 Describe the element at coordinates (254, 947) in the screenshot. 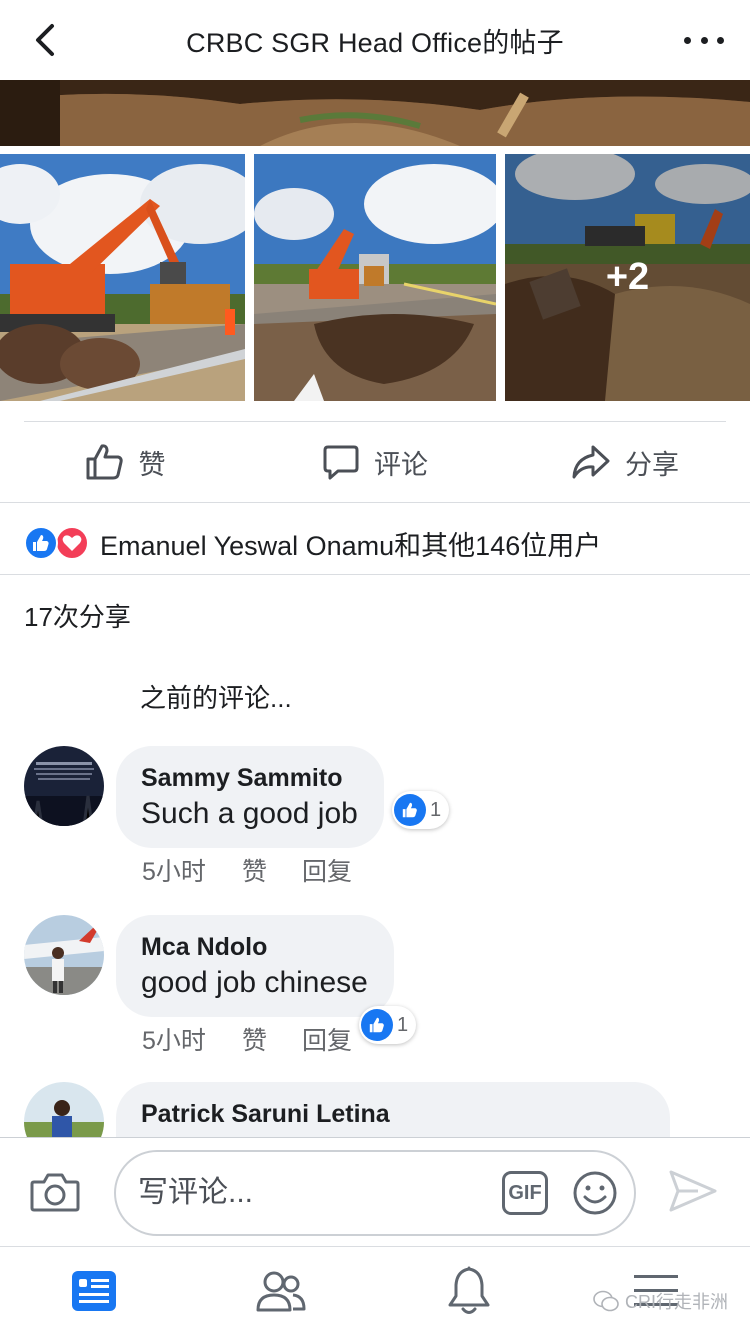

I see `comment-author: Mca Ndolo` at that location.